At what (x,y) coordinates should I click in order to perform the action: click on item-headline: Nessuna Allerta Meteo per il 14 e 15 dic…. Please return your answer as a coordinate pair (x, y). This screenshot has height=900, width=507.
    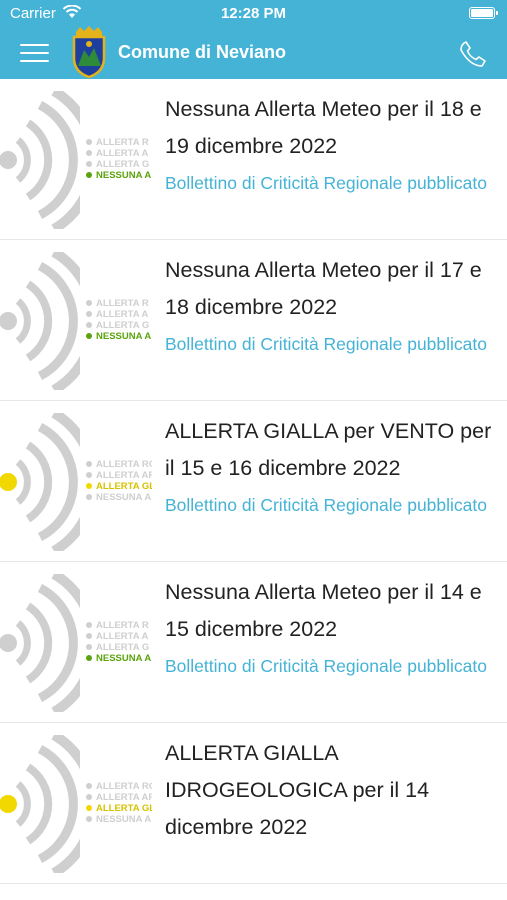
    Looking at the image, I should click on (323, 610).